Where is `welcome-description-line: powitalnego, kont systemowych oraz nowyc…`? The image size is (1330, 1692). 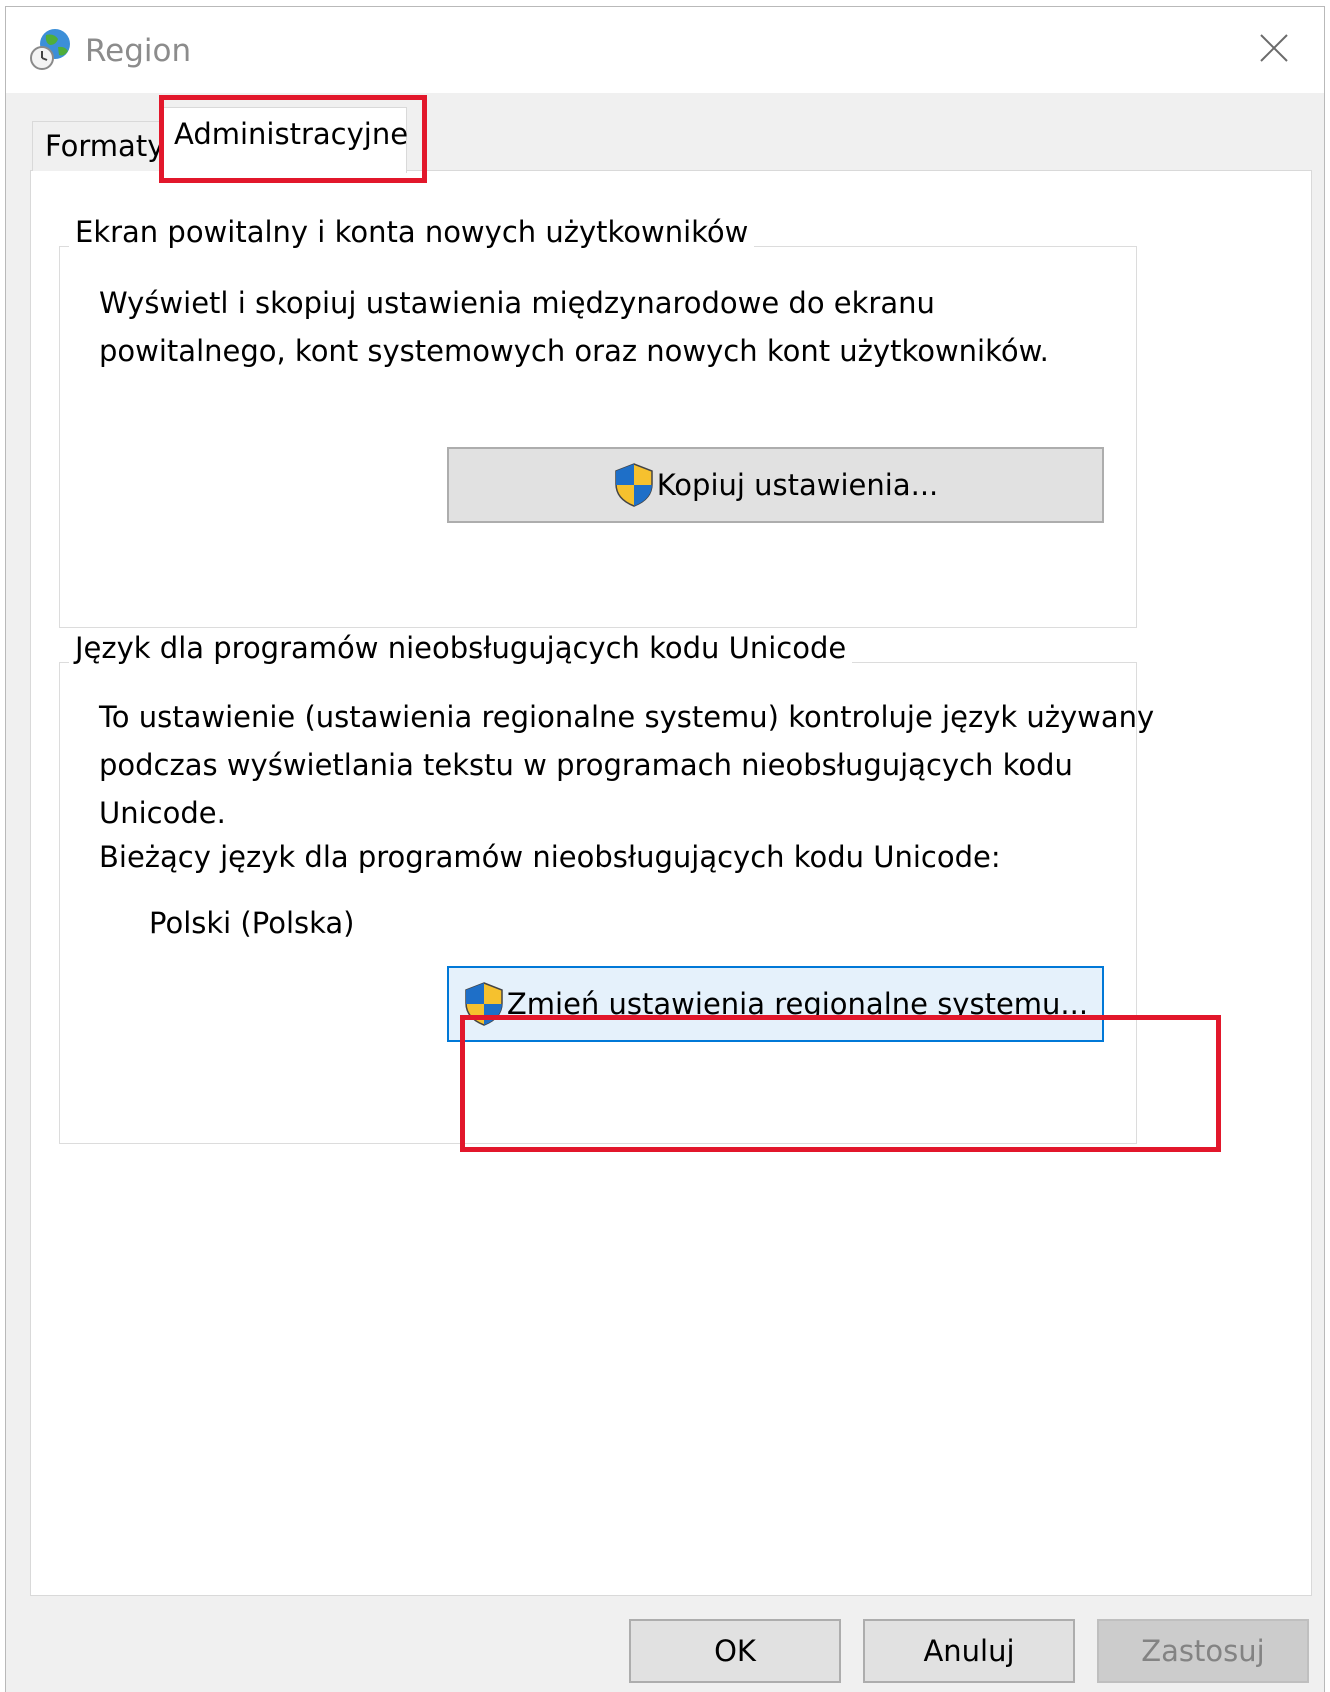
welcome-description-line: powitalnego, kont systemowych oraz nowyc… is located at coordinates (574, 351).